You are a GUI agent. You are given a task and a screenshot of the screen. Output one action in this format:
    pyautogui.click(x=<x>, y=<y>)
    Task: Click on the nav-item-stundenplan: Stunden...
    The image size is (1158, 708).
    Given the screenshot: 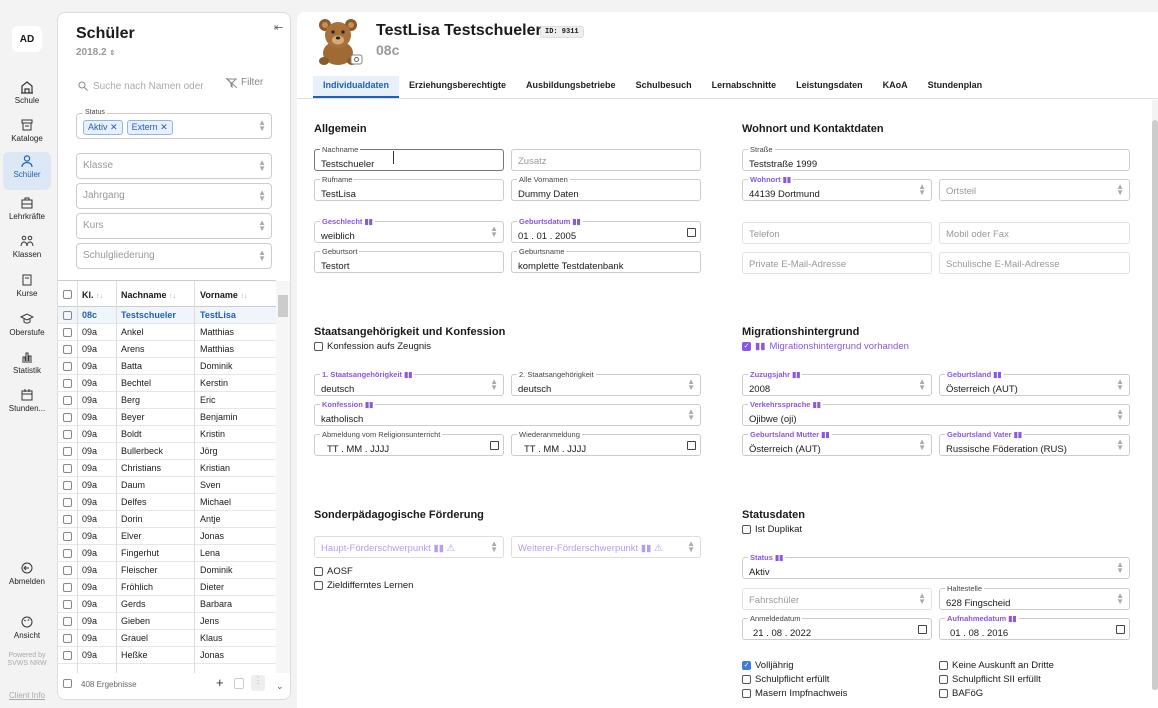 What is the action you would take?
    pyautogui.click(x=27, y=404)
    